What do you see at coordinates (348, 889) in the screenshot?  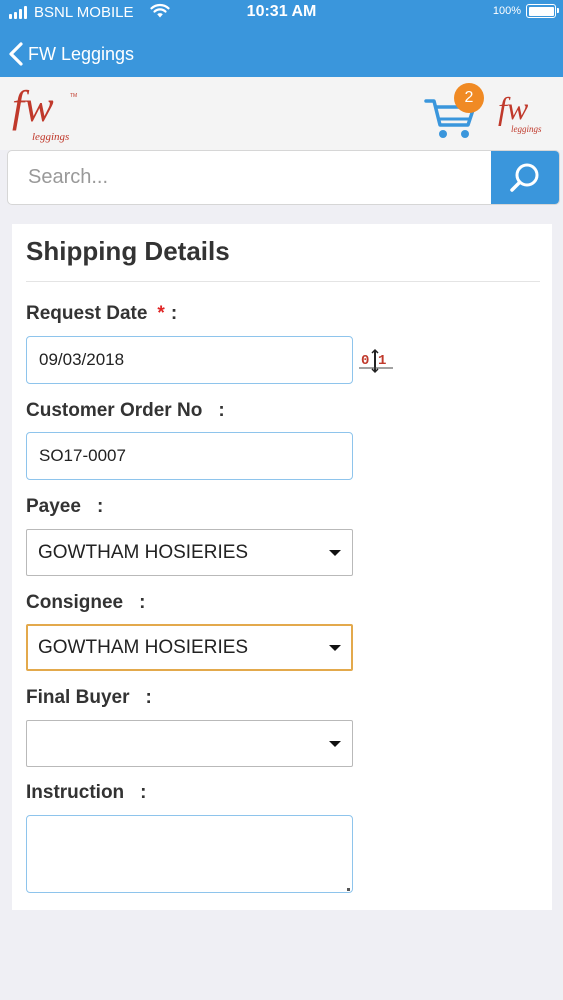 I see `resize-handle` at bounding box center [348, 889].